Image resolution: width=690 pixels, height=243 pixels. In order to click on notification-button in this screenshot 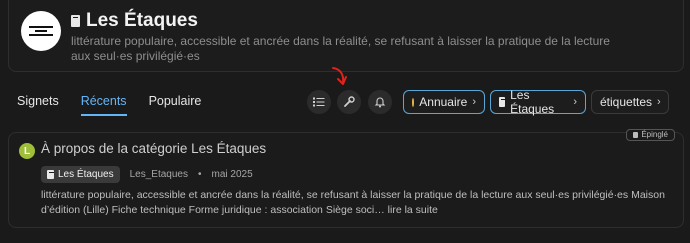, I will do `click(380, 102)`.